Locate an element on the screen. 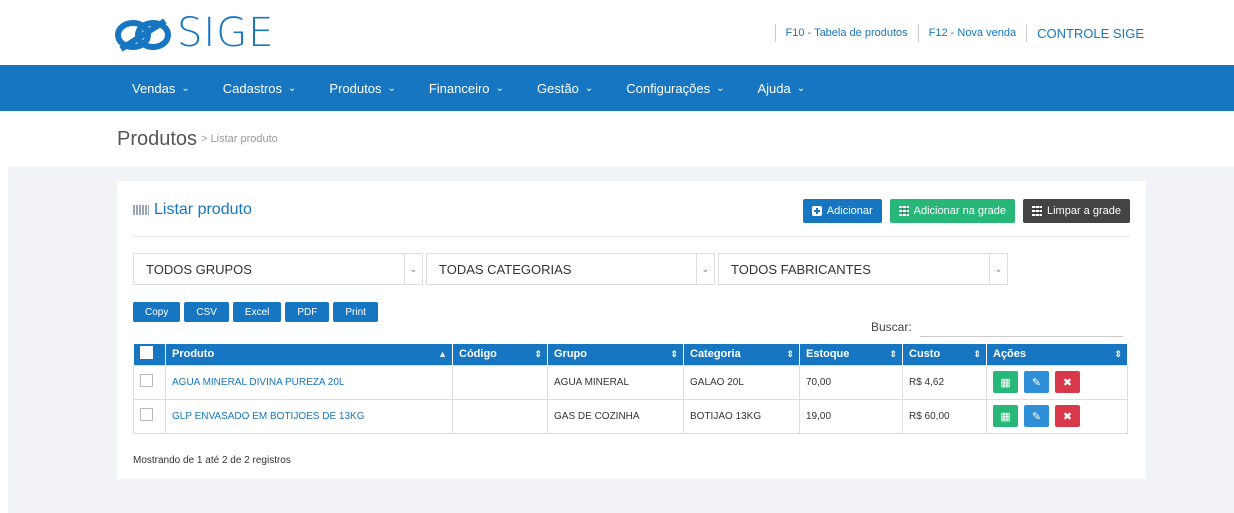 This screenshot has height=513, width=1234. link-nova-venda: F12 - Nova venda is located at coordinates (972, 33).